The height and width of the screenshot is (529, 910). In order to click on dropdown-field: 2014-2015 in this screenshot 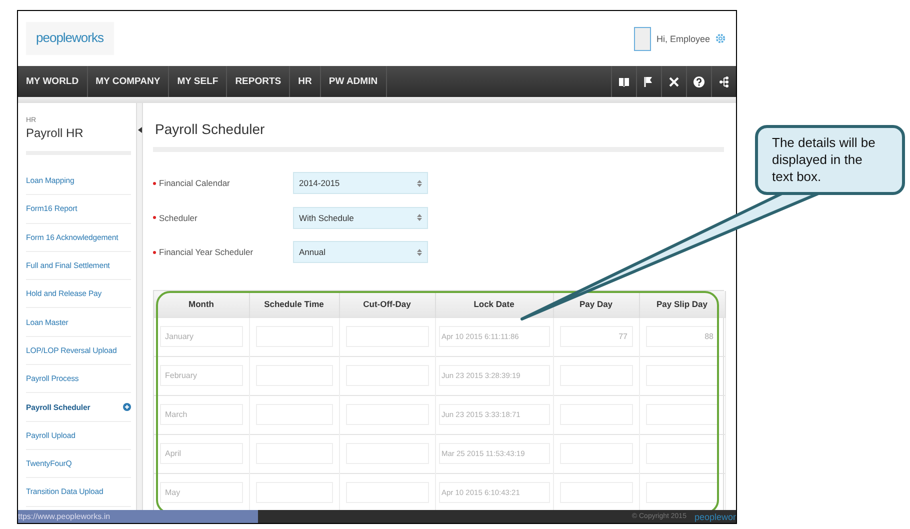, I will do `click(360, 183)`.